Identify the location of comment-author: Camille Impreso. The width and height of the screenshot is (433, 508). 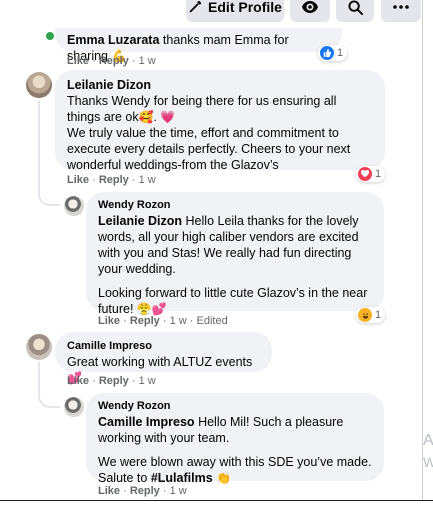
(163, 346).